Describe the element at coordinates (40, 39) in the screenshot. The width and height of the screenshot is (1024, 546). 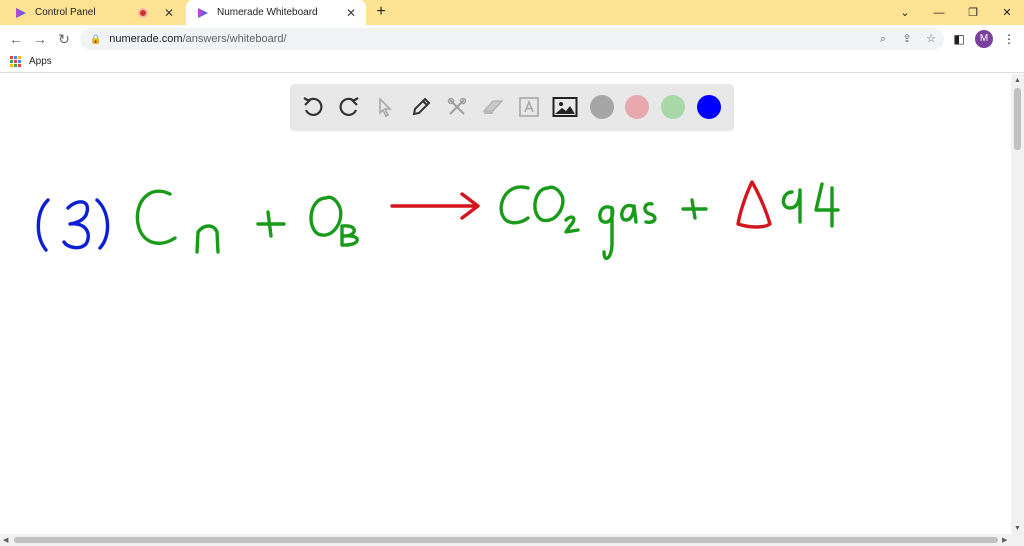
I see `forward-icon: →` at that location.